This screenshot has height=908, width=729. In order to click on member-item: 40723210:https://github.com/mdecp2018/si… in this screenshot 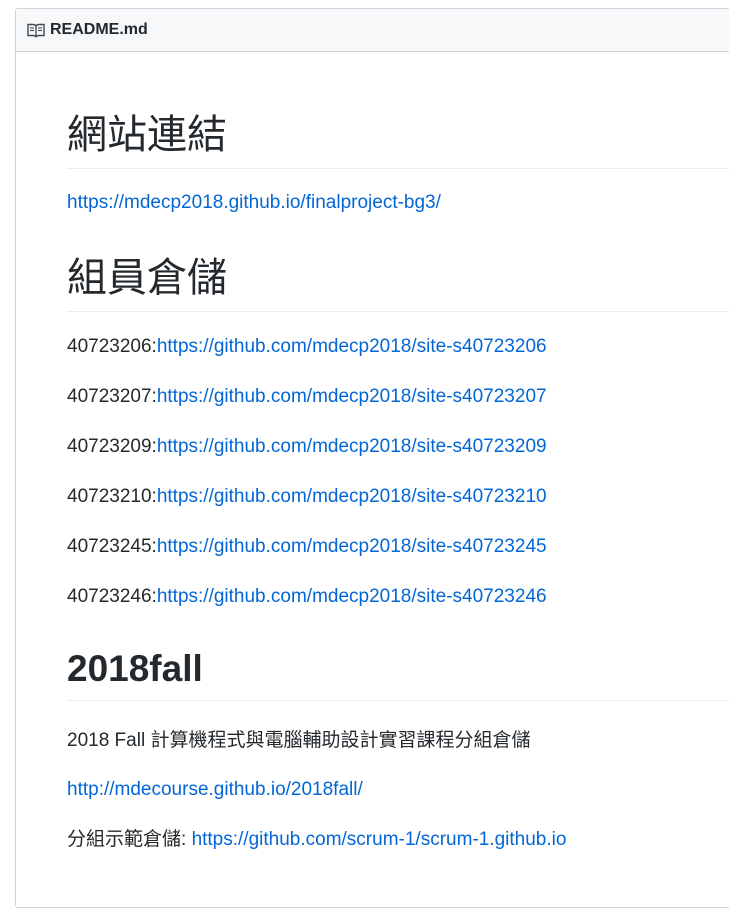, I will do `click(398, 497)`.